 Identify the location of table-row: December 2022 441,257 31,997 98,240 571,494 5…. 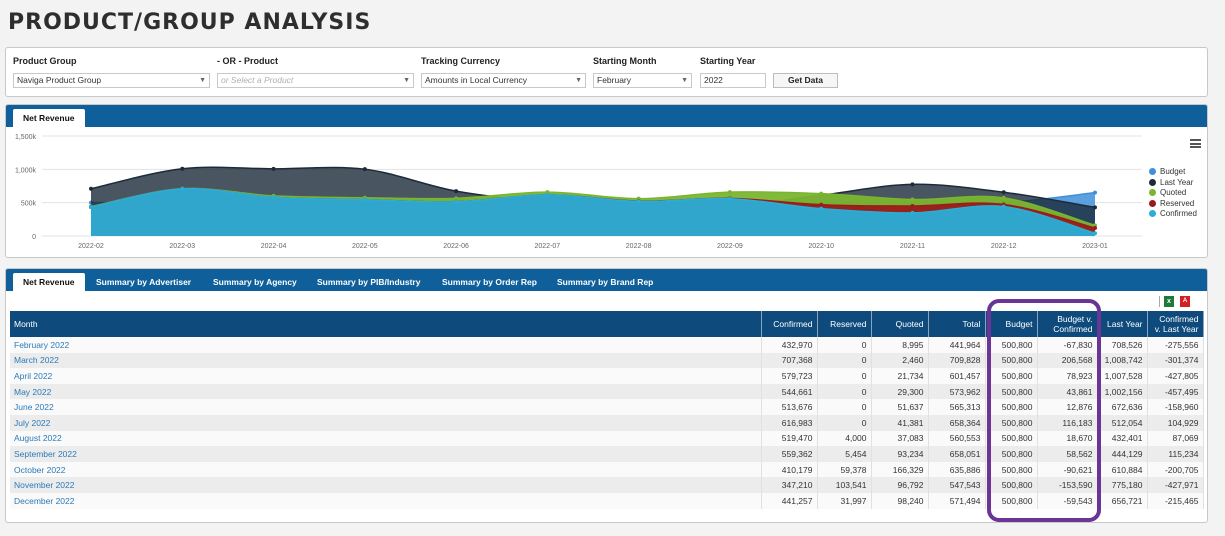
(607, 500).